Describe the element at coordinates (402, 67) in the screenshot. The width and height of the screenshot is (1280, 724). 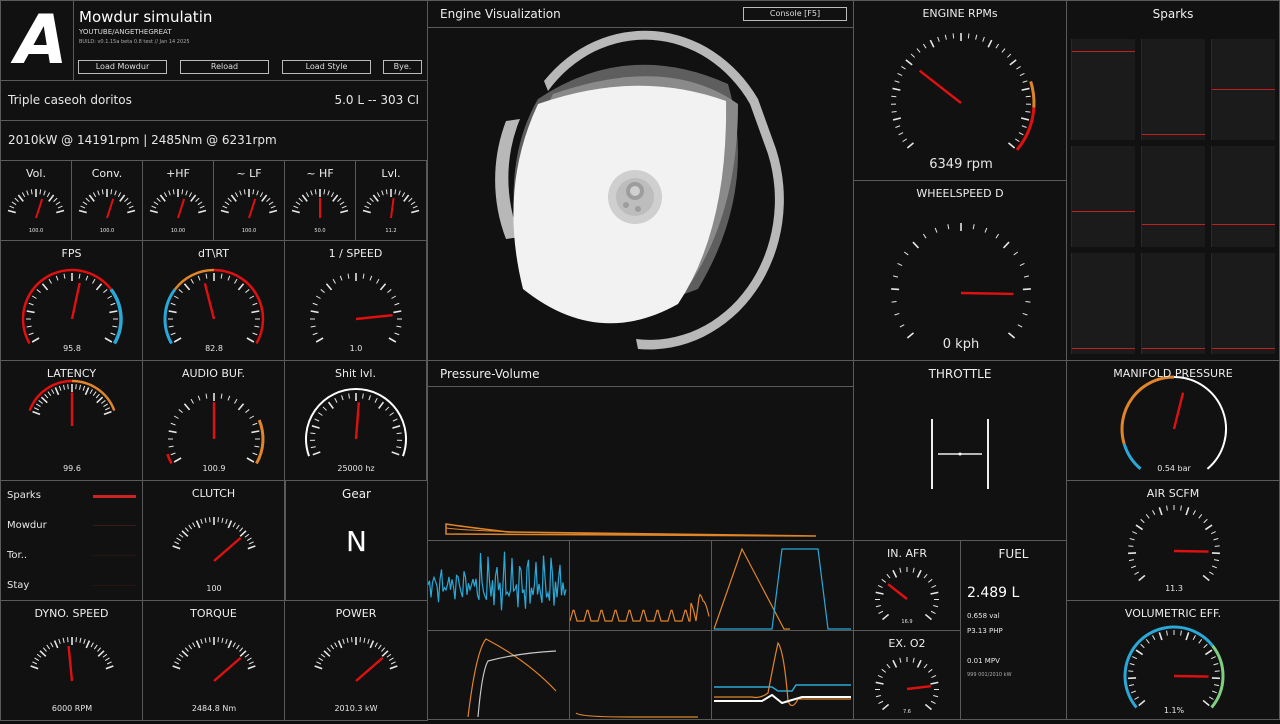
I see `bye-button: Bye.` at that location.